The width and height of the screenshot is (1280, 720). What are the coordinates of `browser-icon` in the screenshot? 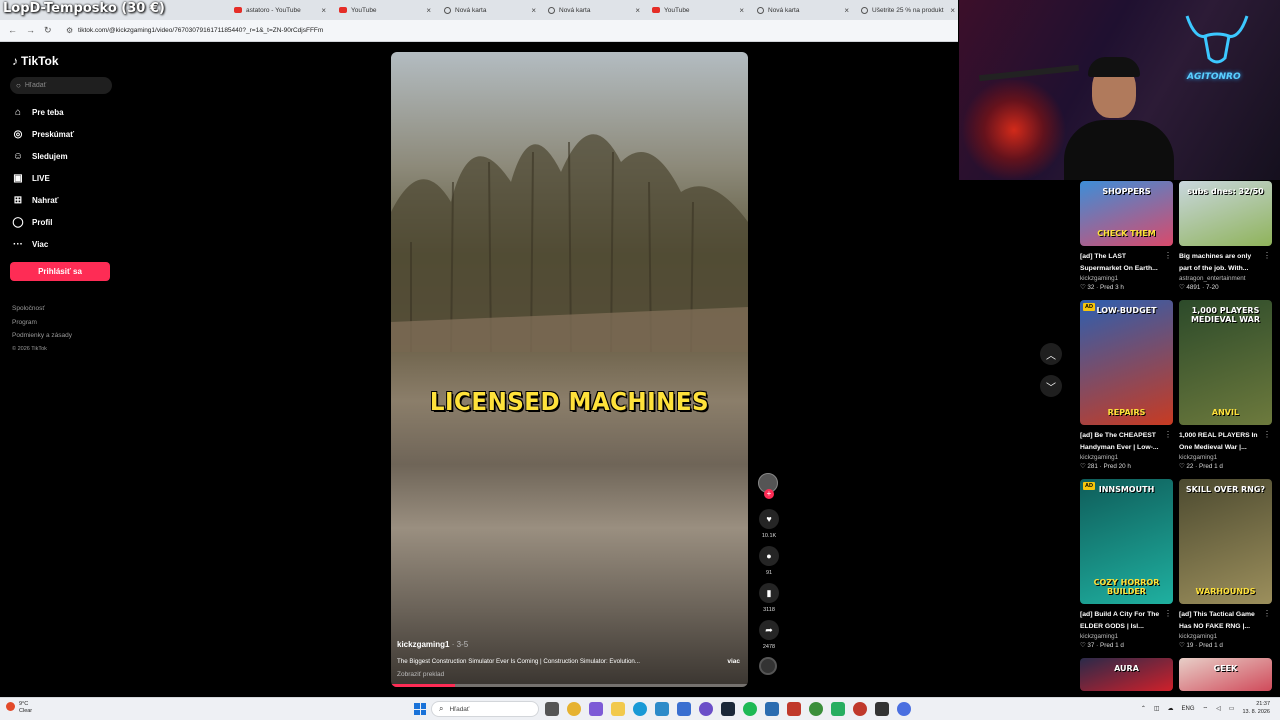 It's located at (816, 709).